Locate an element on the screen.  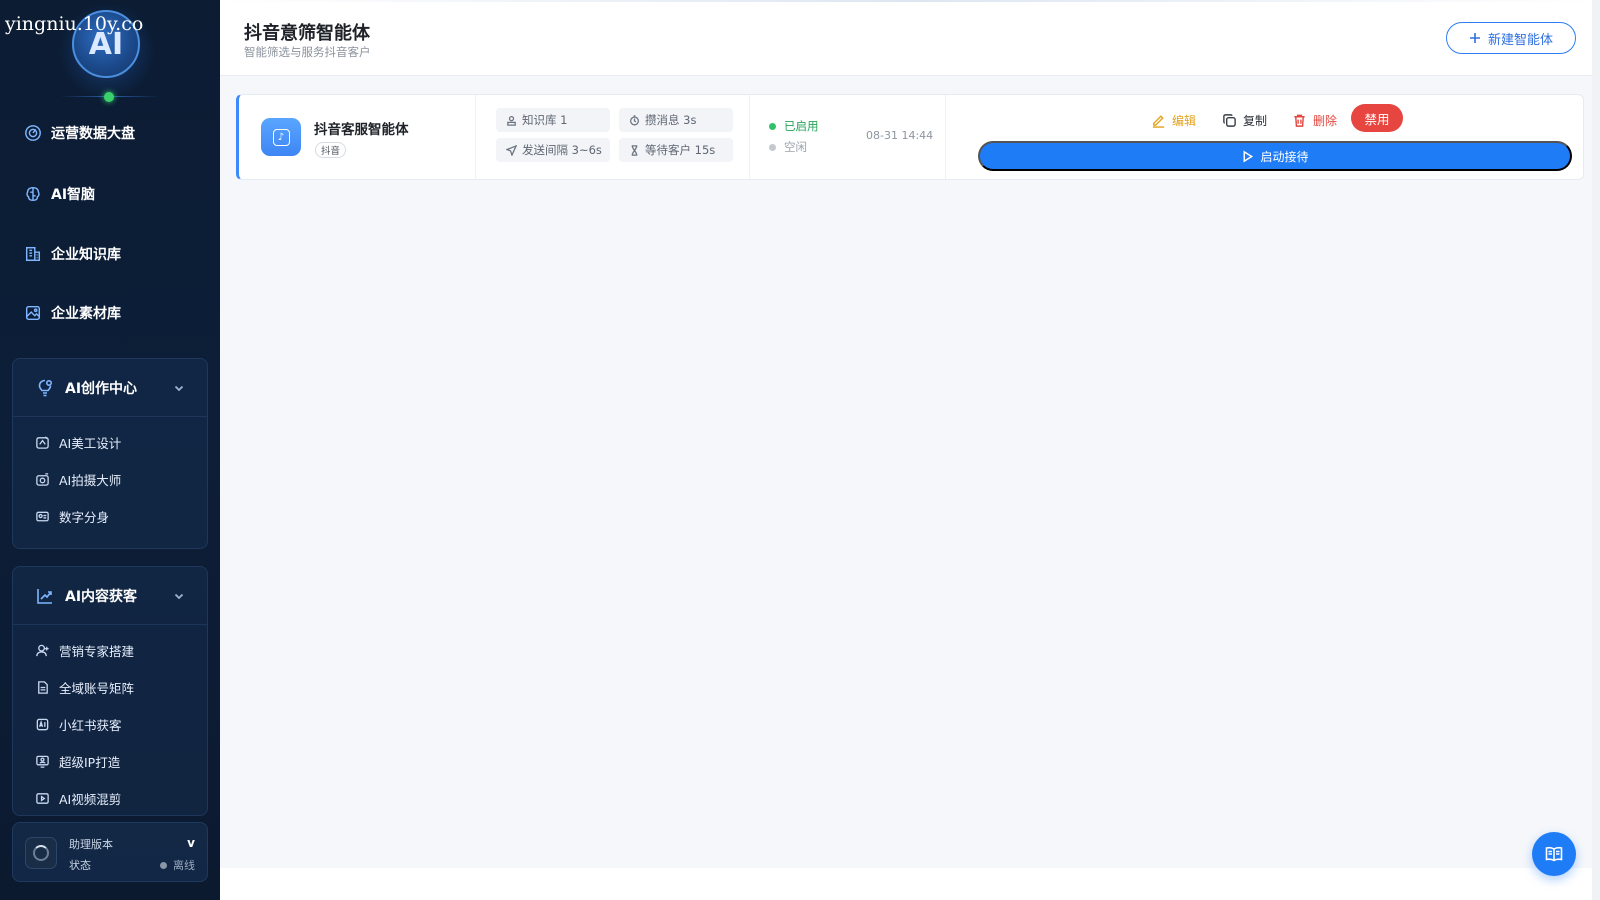
stat-wait-customer: 等待客户 15s is located at coordinates (676, 150).